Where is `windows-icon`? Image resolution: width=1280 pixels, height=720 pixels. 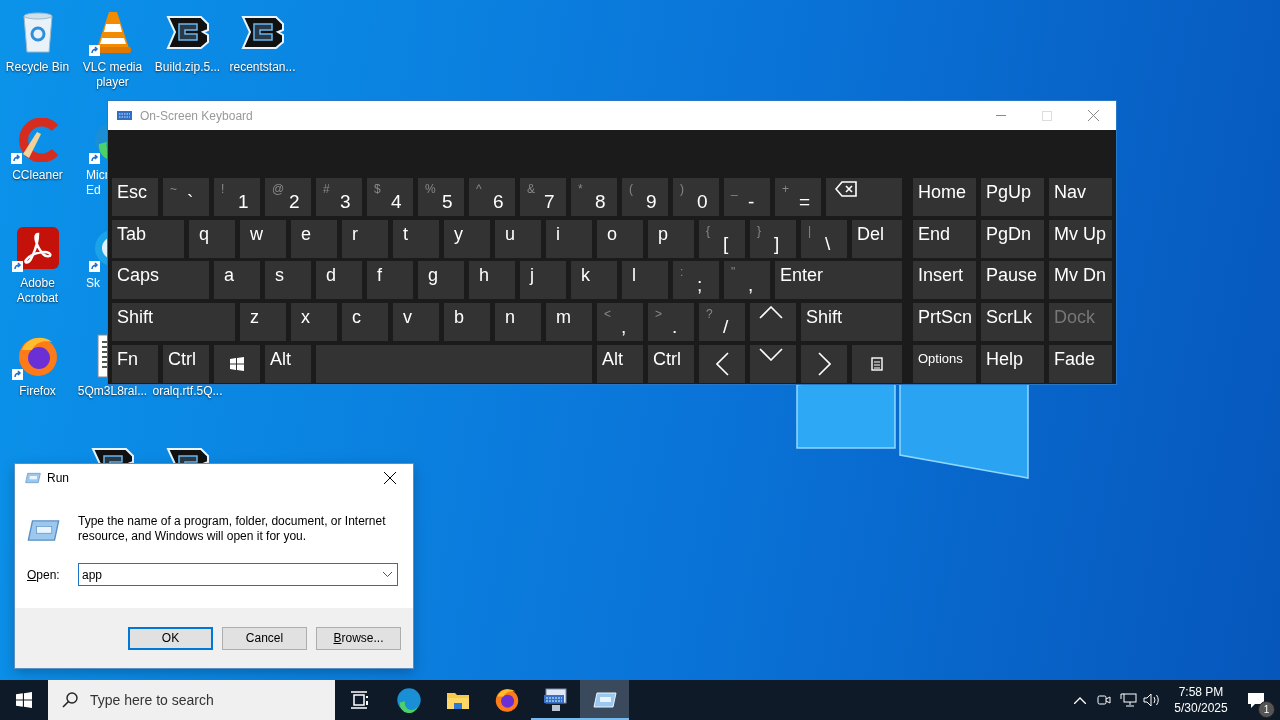
windows-icon is located at coordinates (24, 700).